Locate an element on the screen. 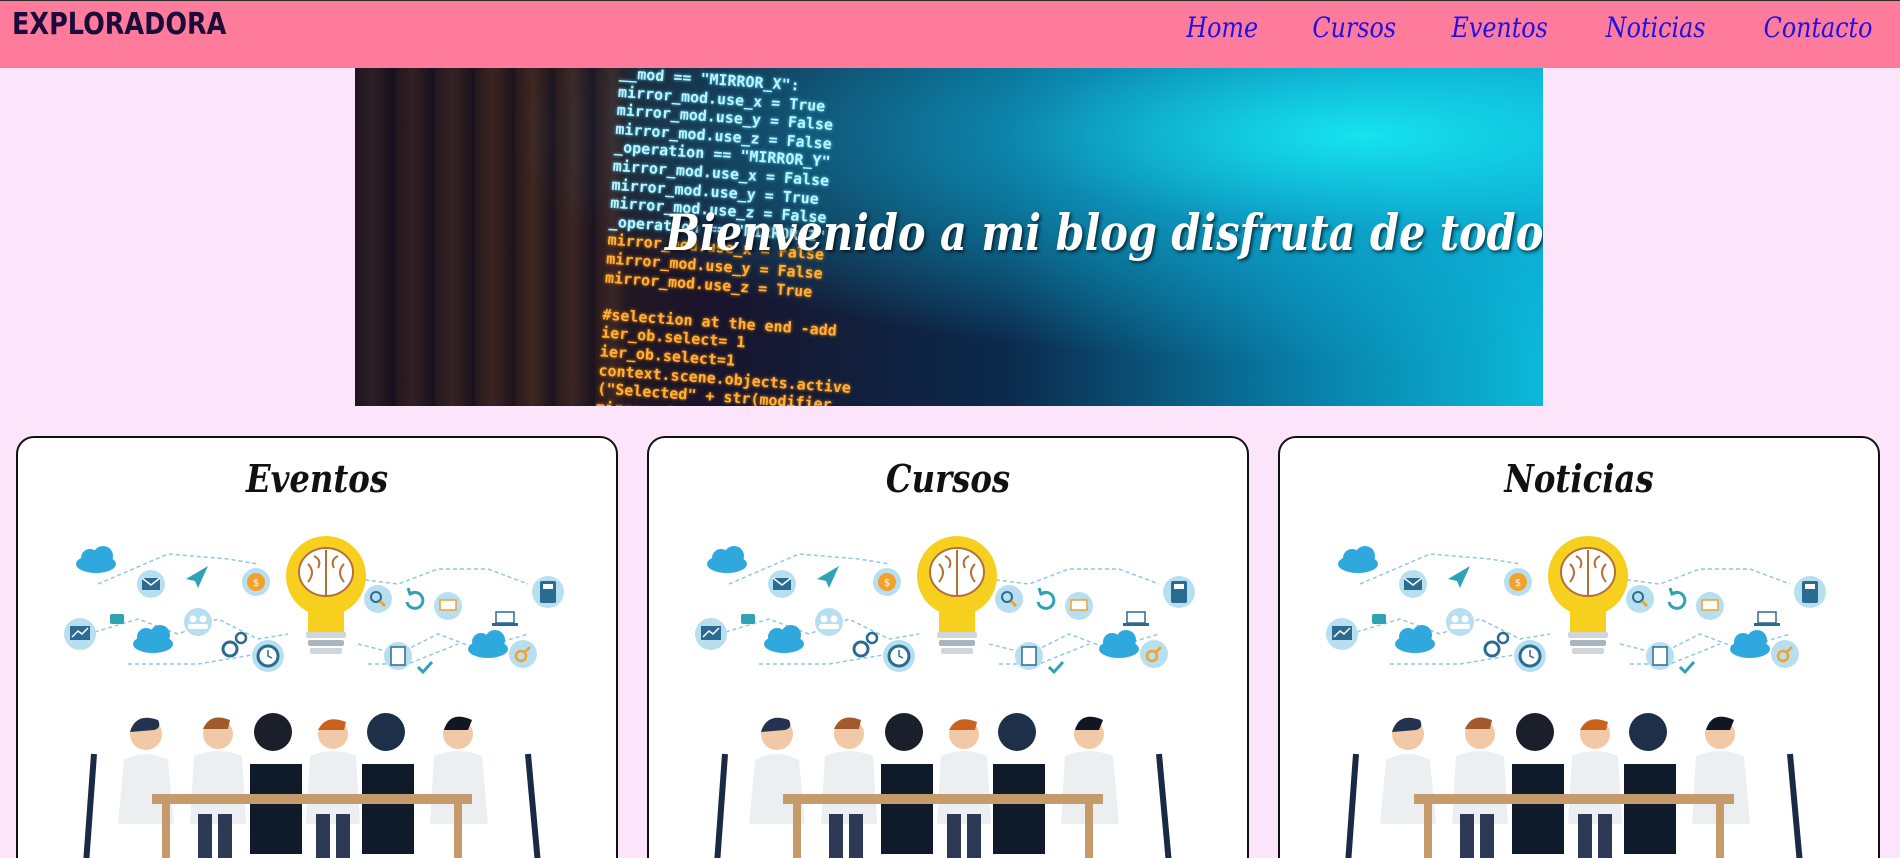  card-title: Cursos is located at coordinates (948, 478).